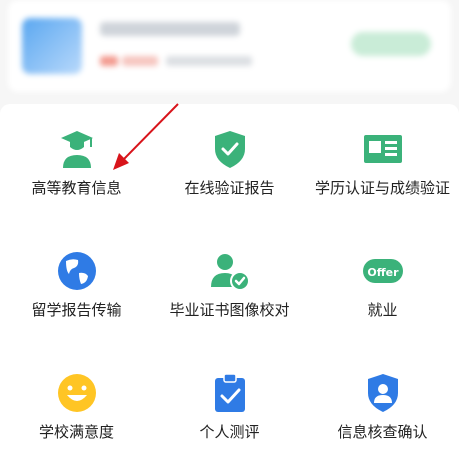 The height and width of the screenshot is (459, 459). I want to click on blurred-thumbnail, so click(52, 46).